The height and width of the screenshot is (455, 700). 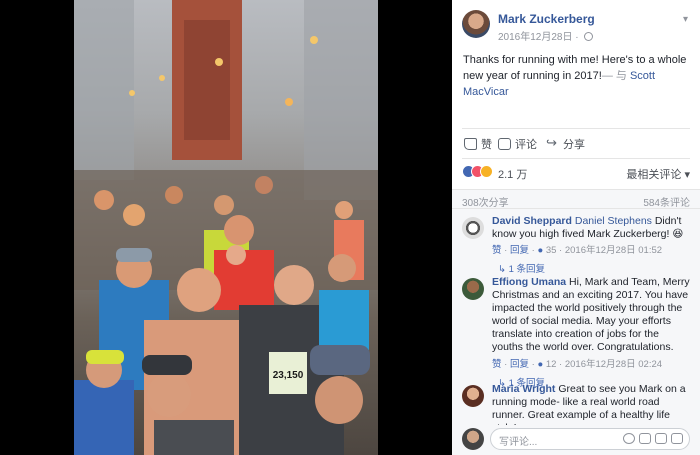 I want to click on mentioned-user: Daniel Stephens, so click(x=613, y=221).